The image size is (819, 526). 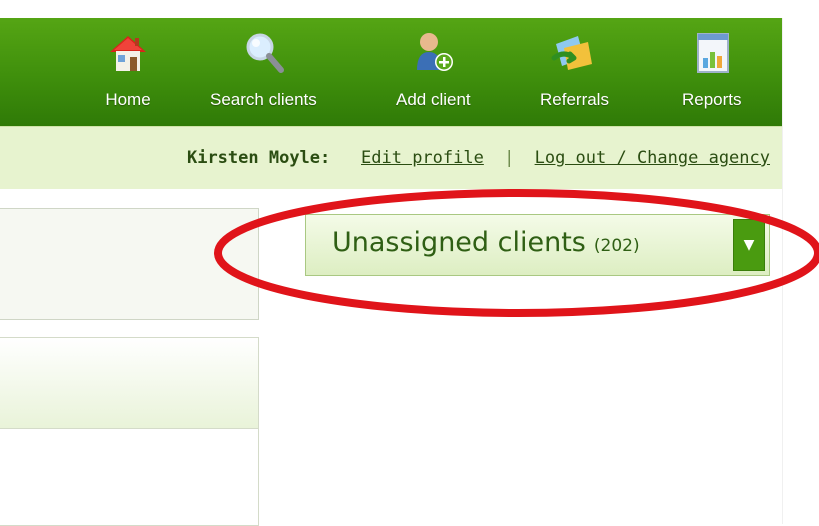 What do you see at coordinates (433, 99) in the screenshot?
I see `nav-add-client-label: Add client` at bounding box center [433, 99].